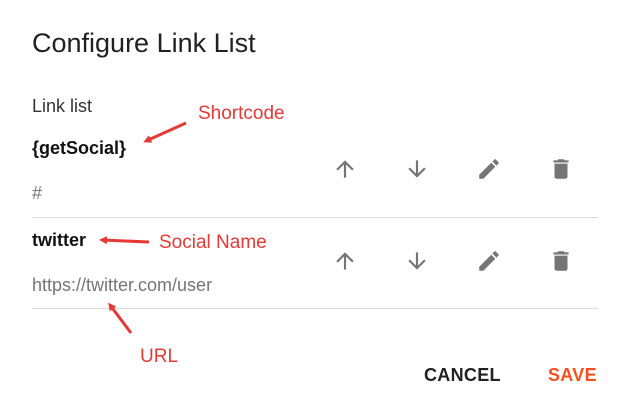  What do you see at coordinates (143, 227) in the screenshot?
I see `annotation-arrows` at bounding box center [143, 227].